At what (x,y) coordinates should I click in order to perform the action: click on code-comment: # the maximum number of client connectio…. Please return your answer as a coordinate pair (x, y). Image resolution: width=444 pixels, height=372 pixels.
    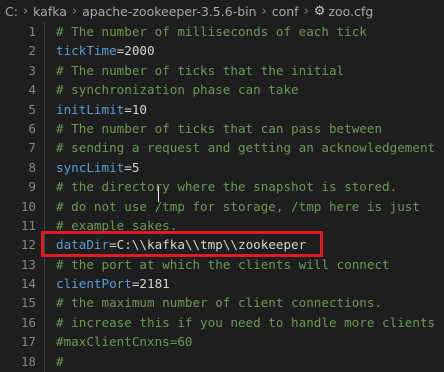
    Looking at the image, I should click on (219, 302).